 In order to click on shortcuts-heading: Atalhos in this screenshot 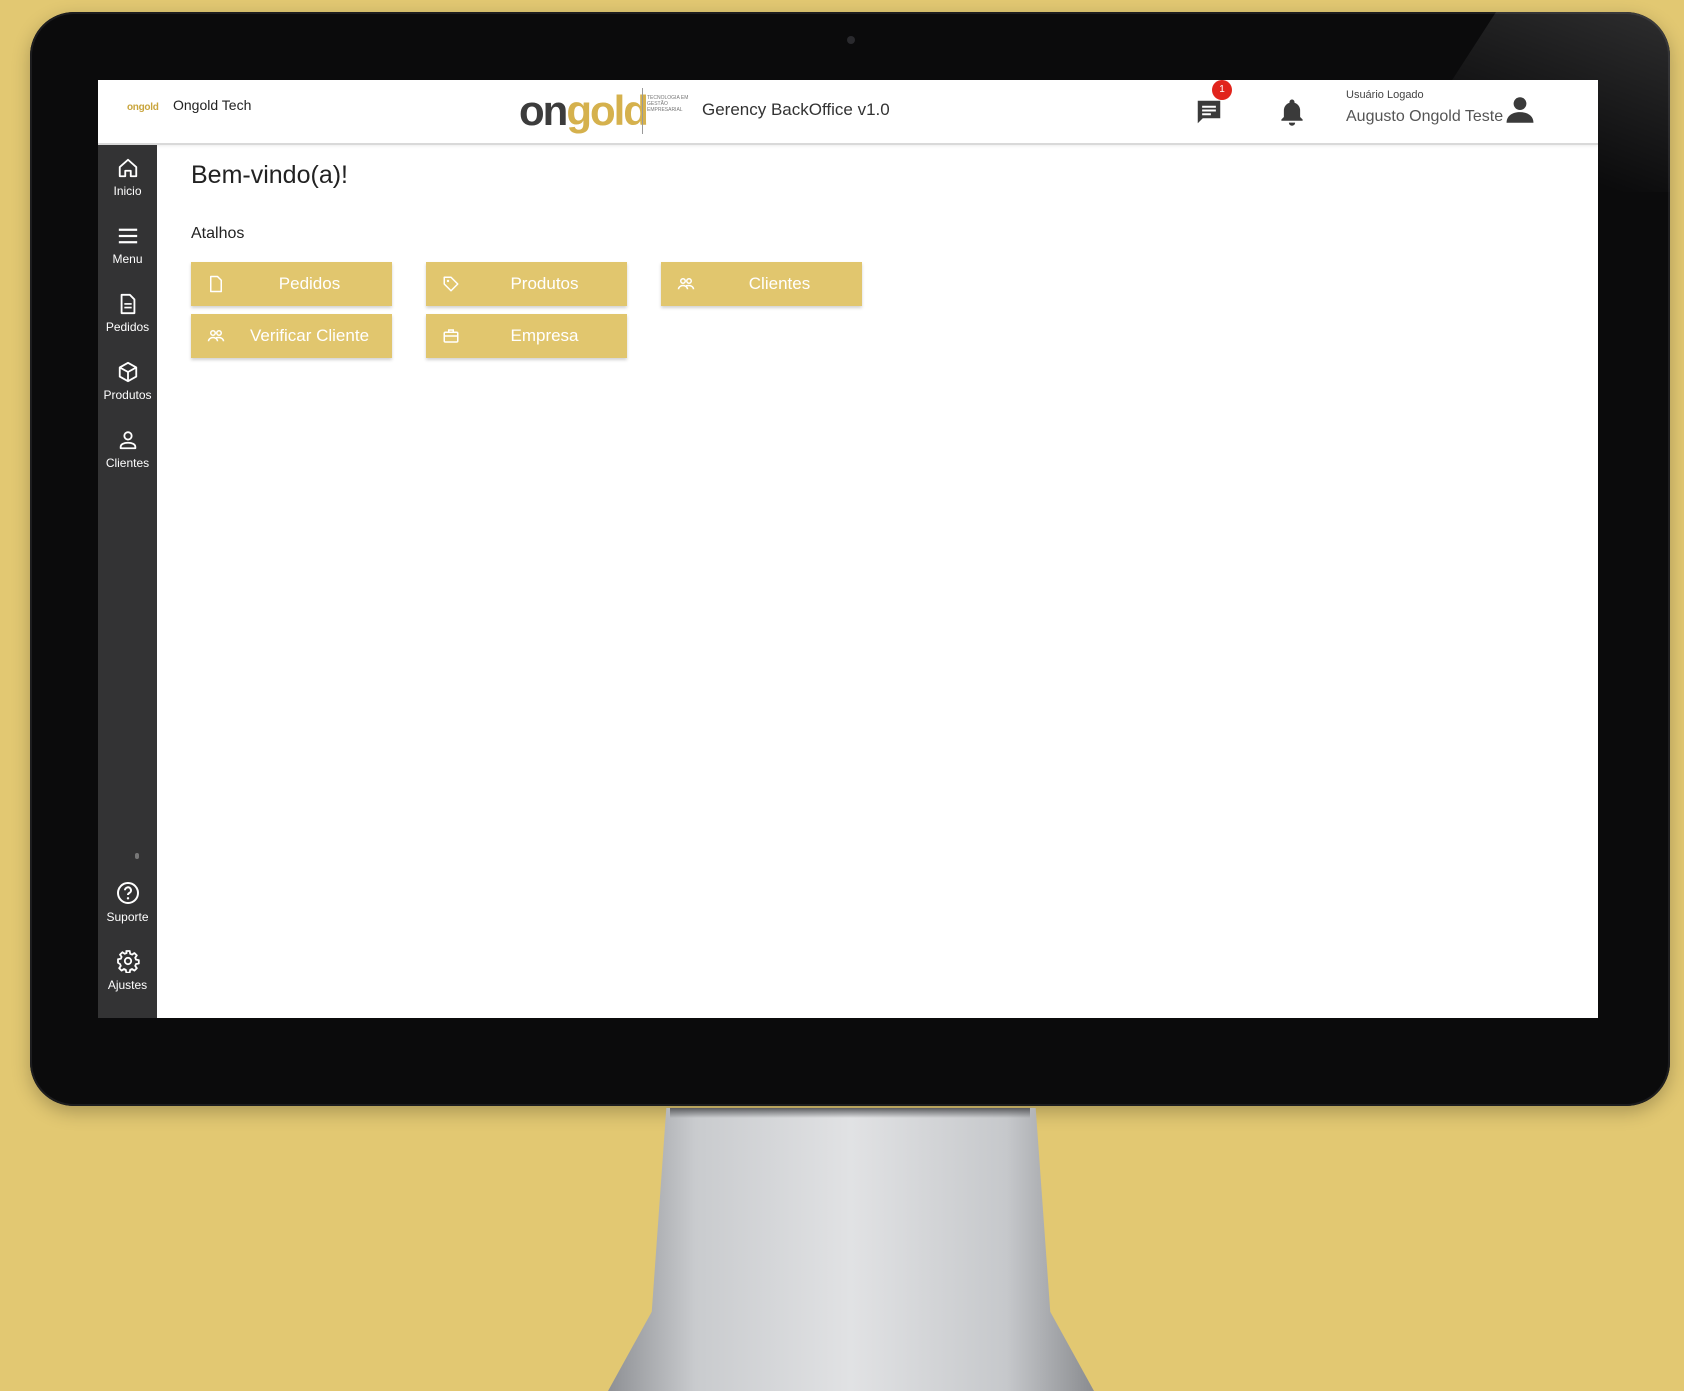, I will do `click(218, 233)`.